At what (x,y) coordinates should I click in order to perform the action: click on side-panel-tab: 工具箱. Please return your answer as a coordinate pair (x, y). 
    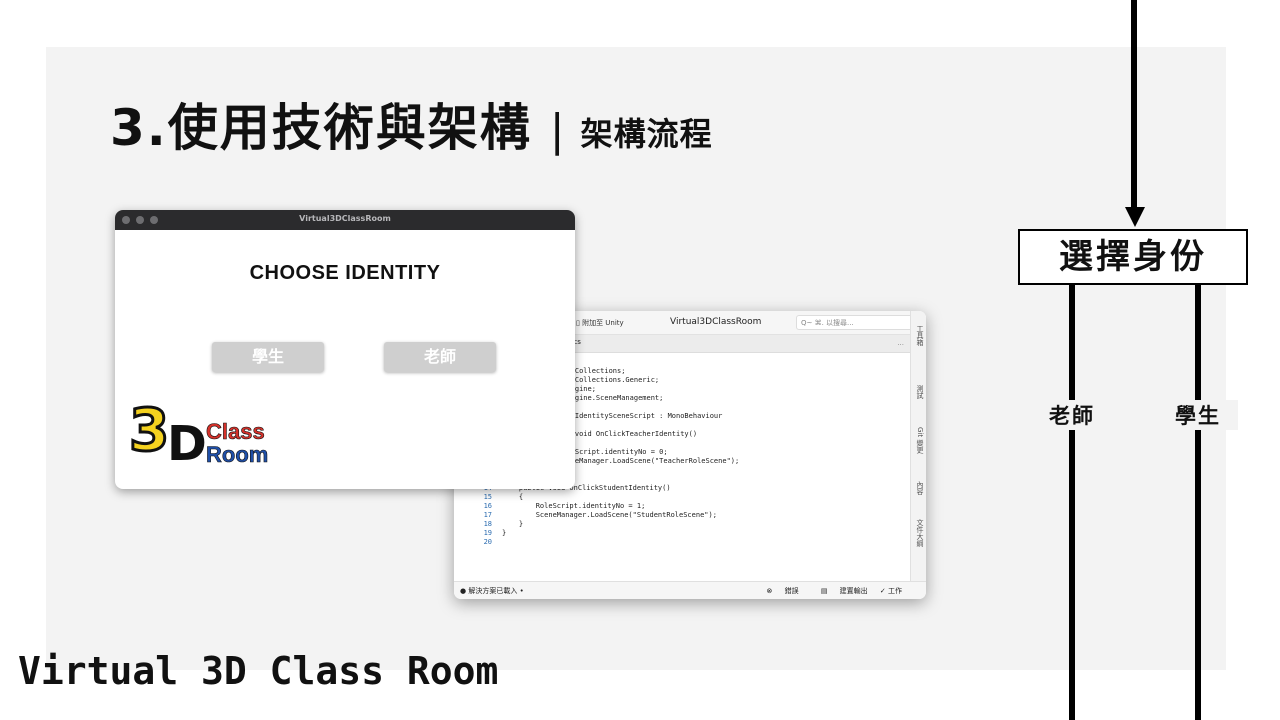
    Looking at the image, I should click on (920, 335).